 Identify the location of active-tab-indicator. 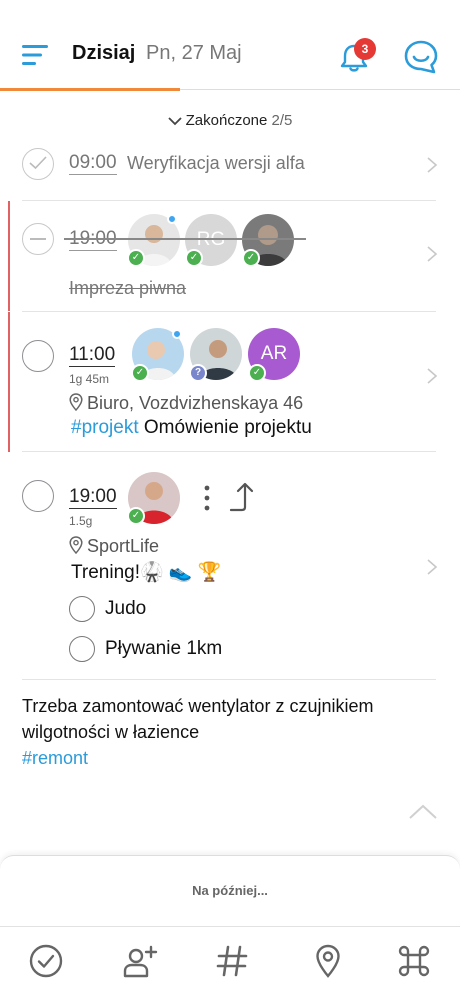
(90, 89).